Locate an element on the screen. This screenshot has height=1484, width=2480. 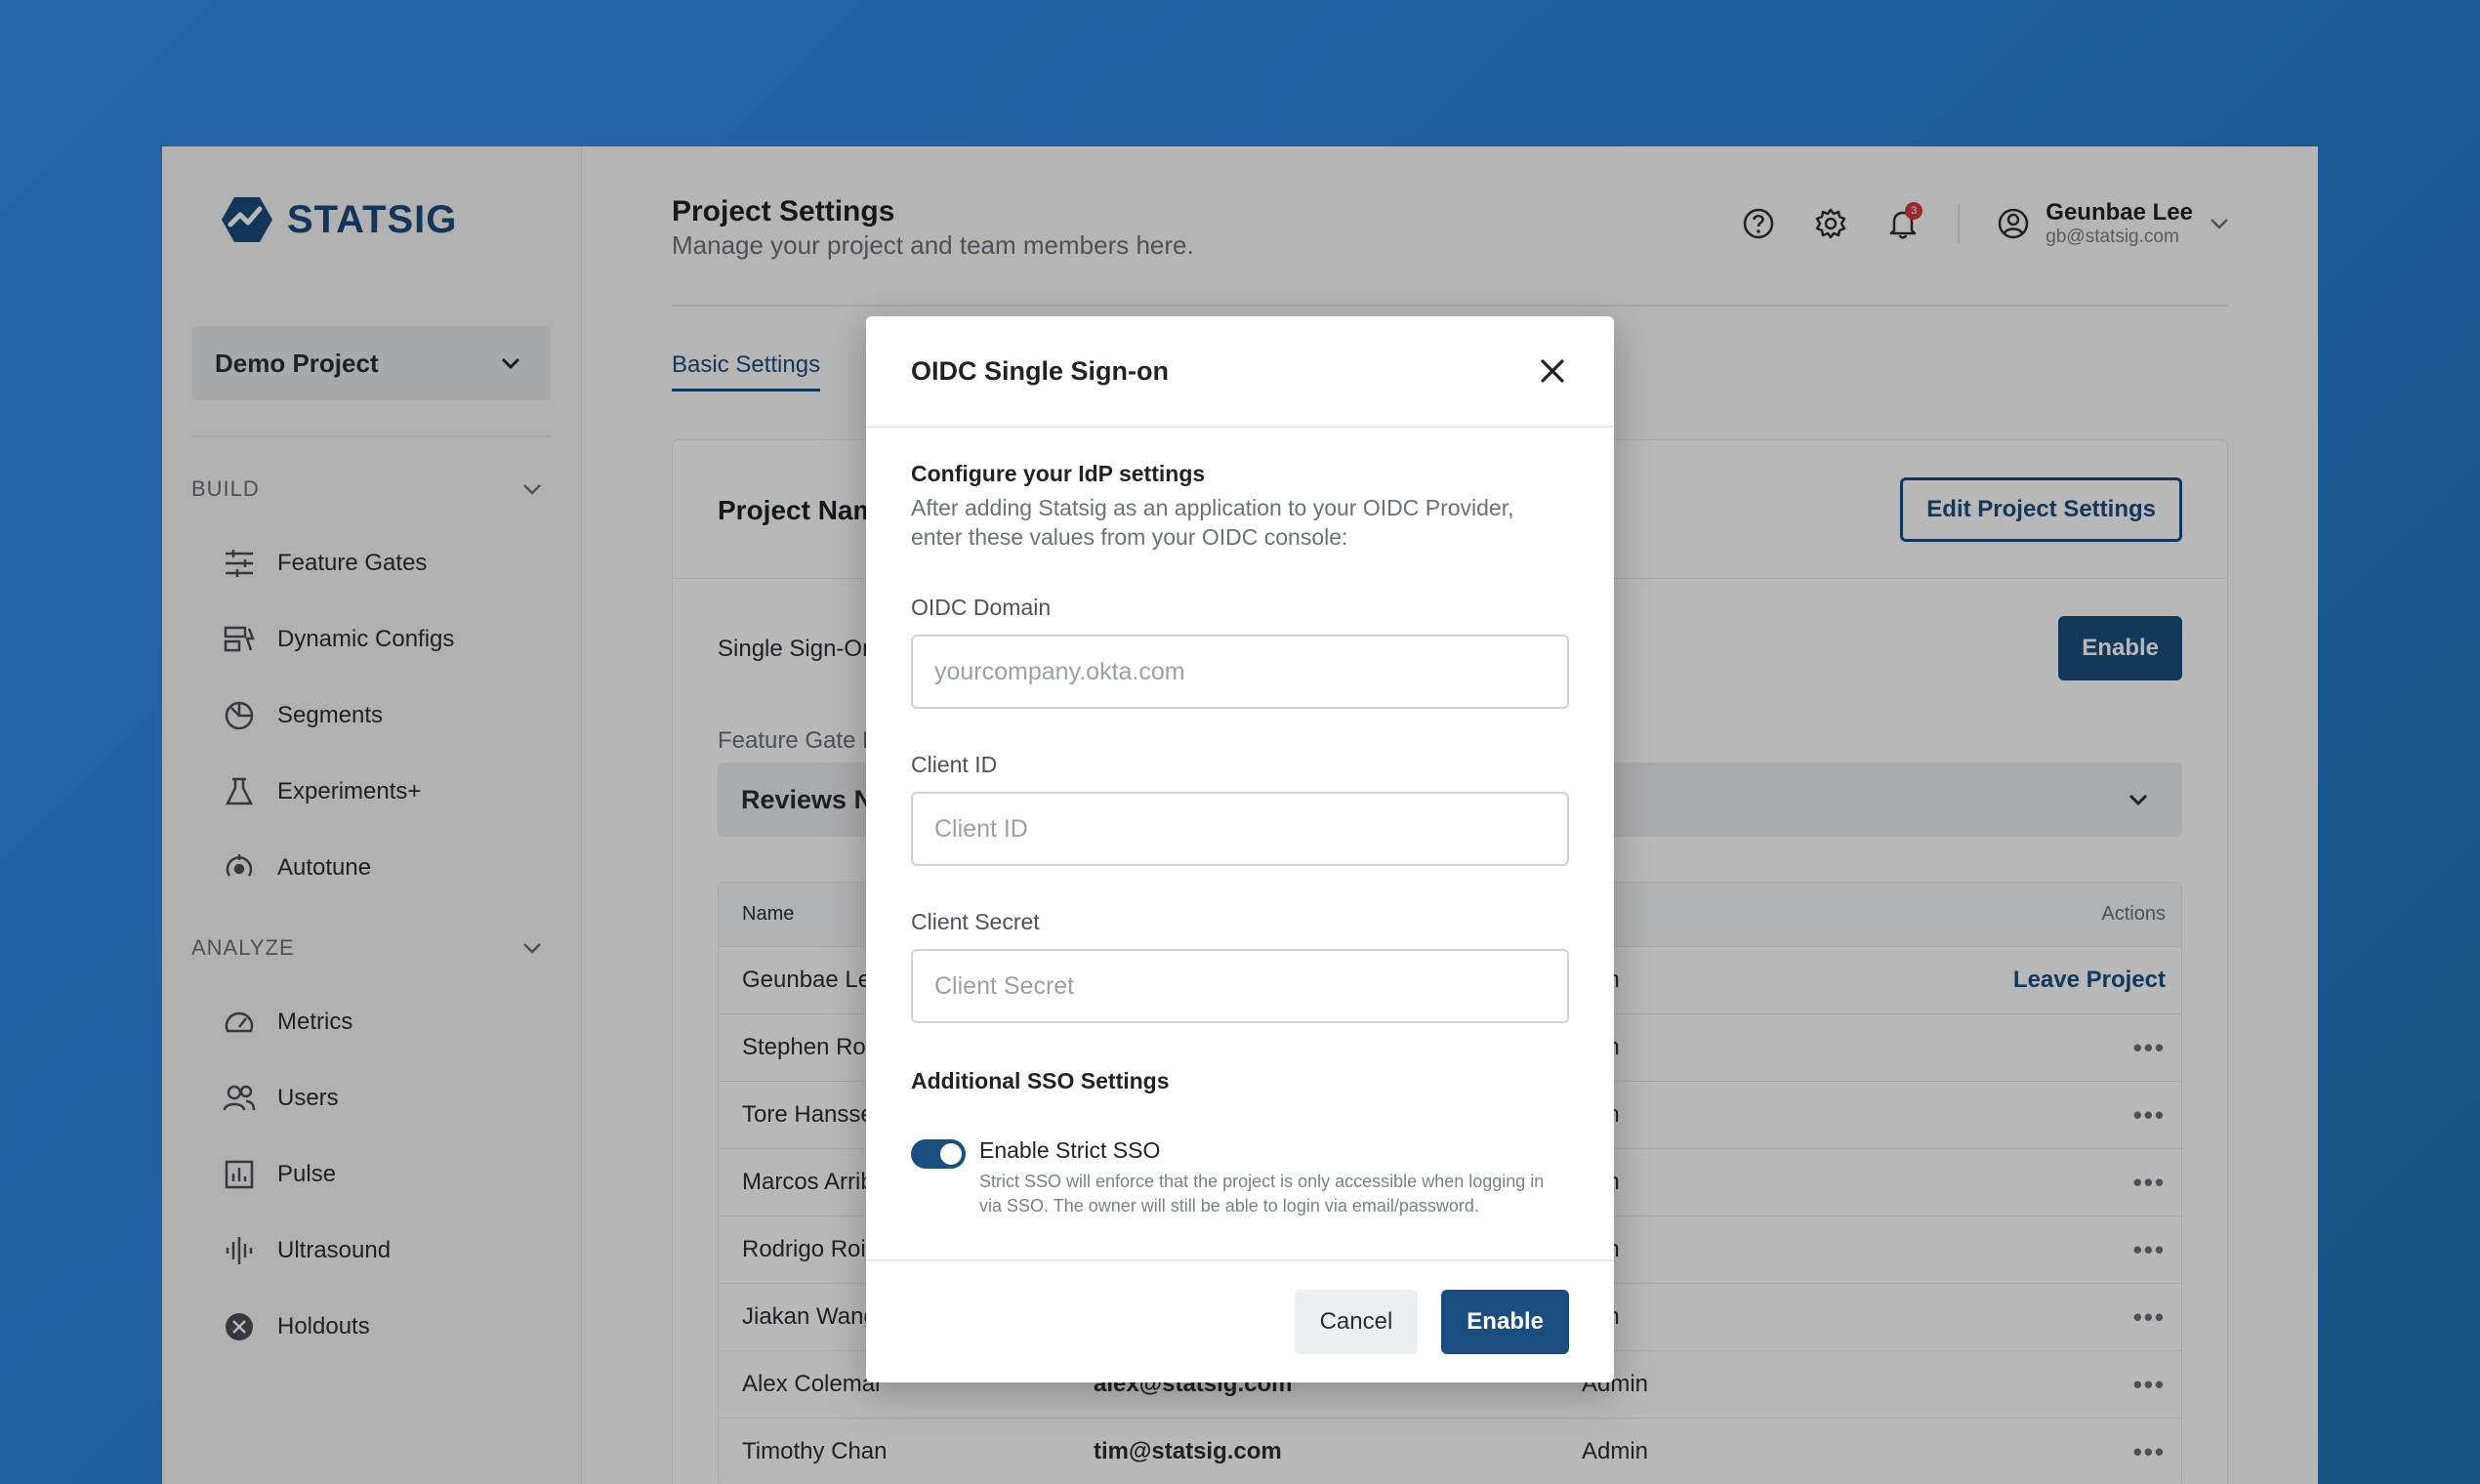
oidc-domain-input is located at coordinates (1240, 672).